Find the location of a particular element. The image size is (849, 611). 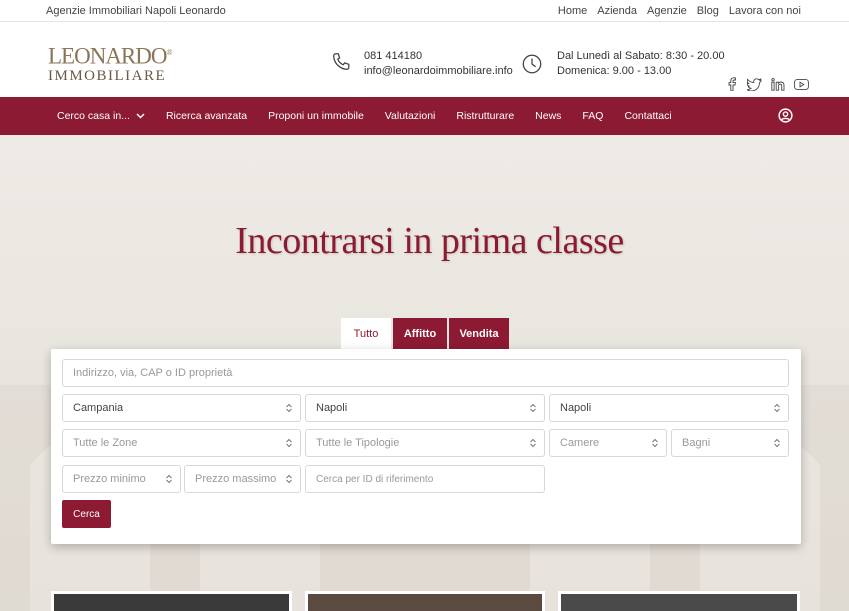

nav-item-proponi: Proponi un immobile is located at coordinates (316, 116).